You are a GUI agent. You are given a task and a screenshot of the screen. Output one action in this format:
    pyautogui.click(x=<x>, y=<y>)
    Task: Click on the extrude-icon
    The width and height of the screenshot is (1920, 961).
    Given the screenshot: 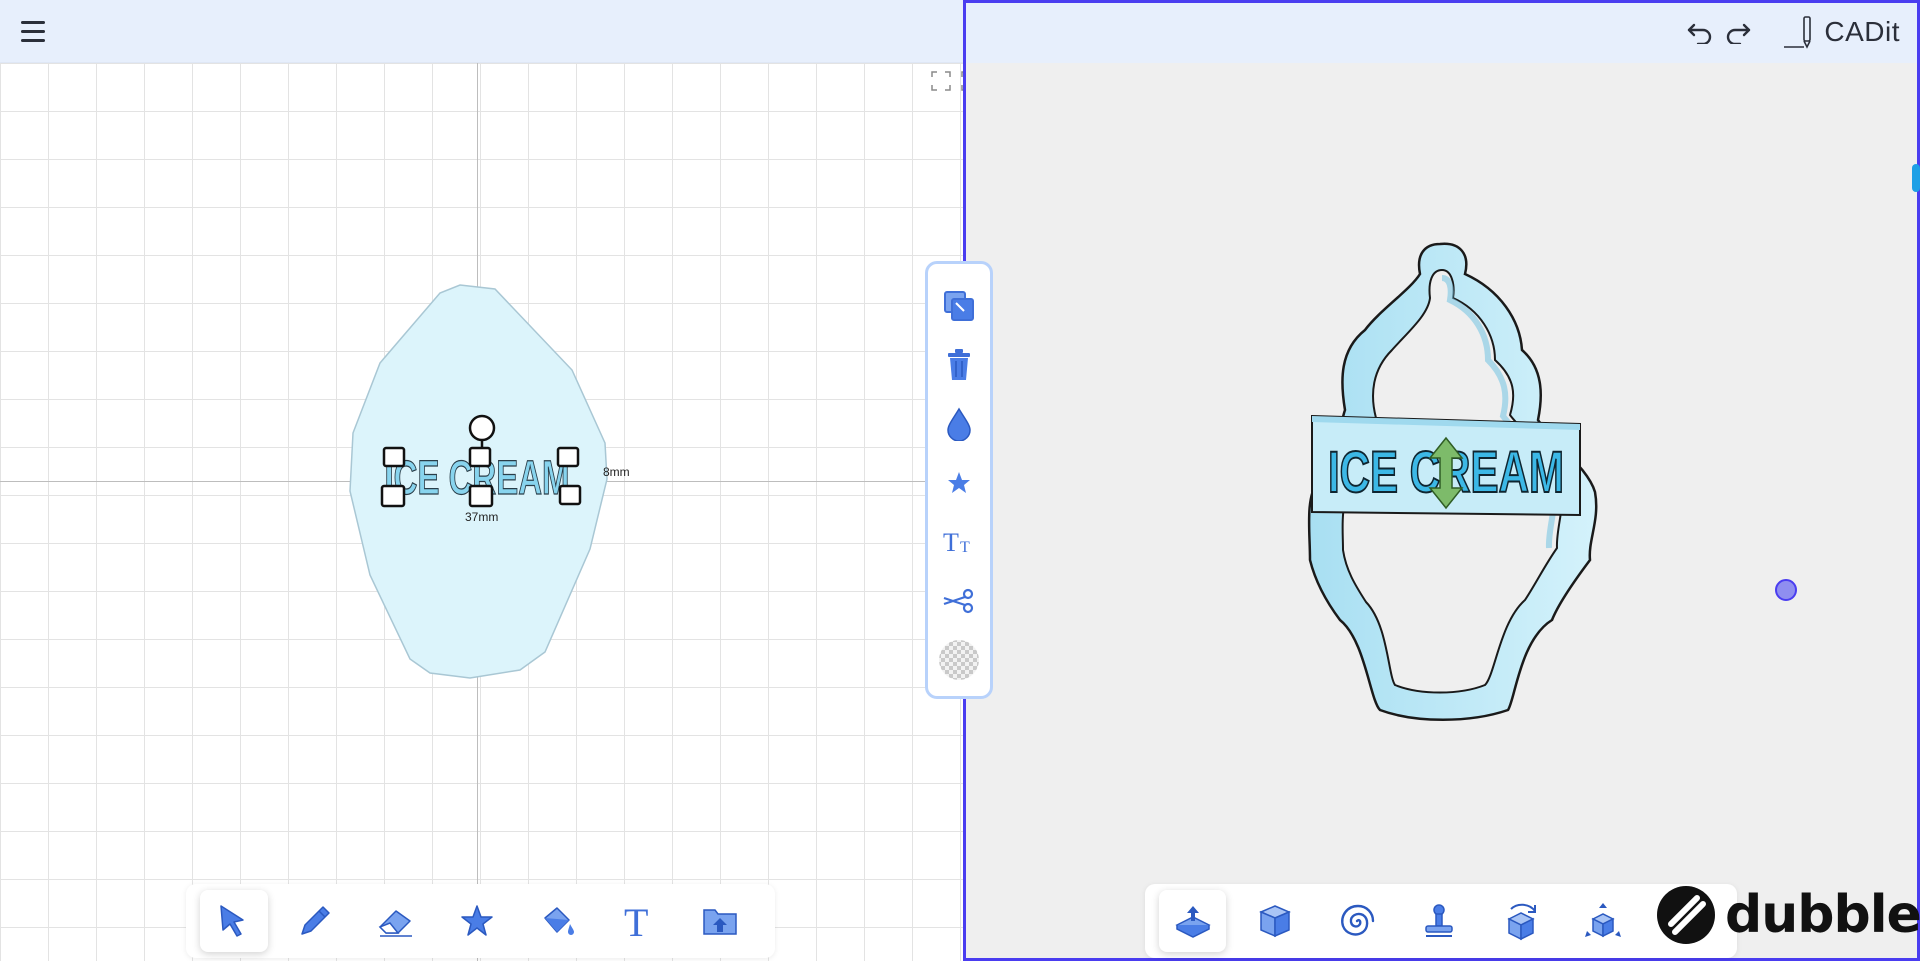 What is the action you would take?
    pyautogui.click(x=1192, y=922)
    